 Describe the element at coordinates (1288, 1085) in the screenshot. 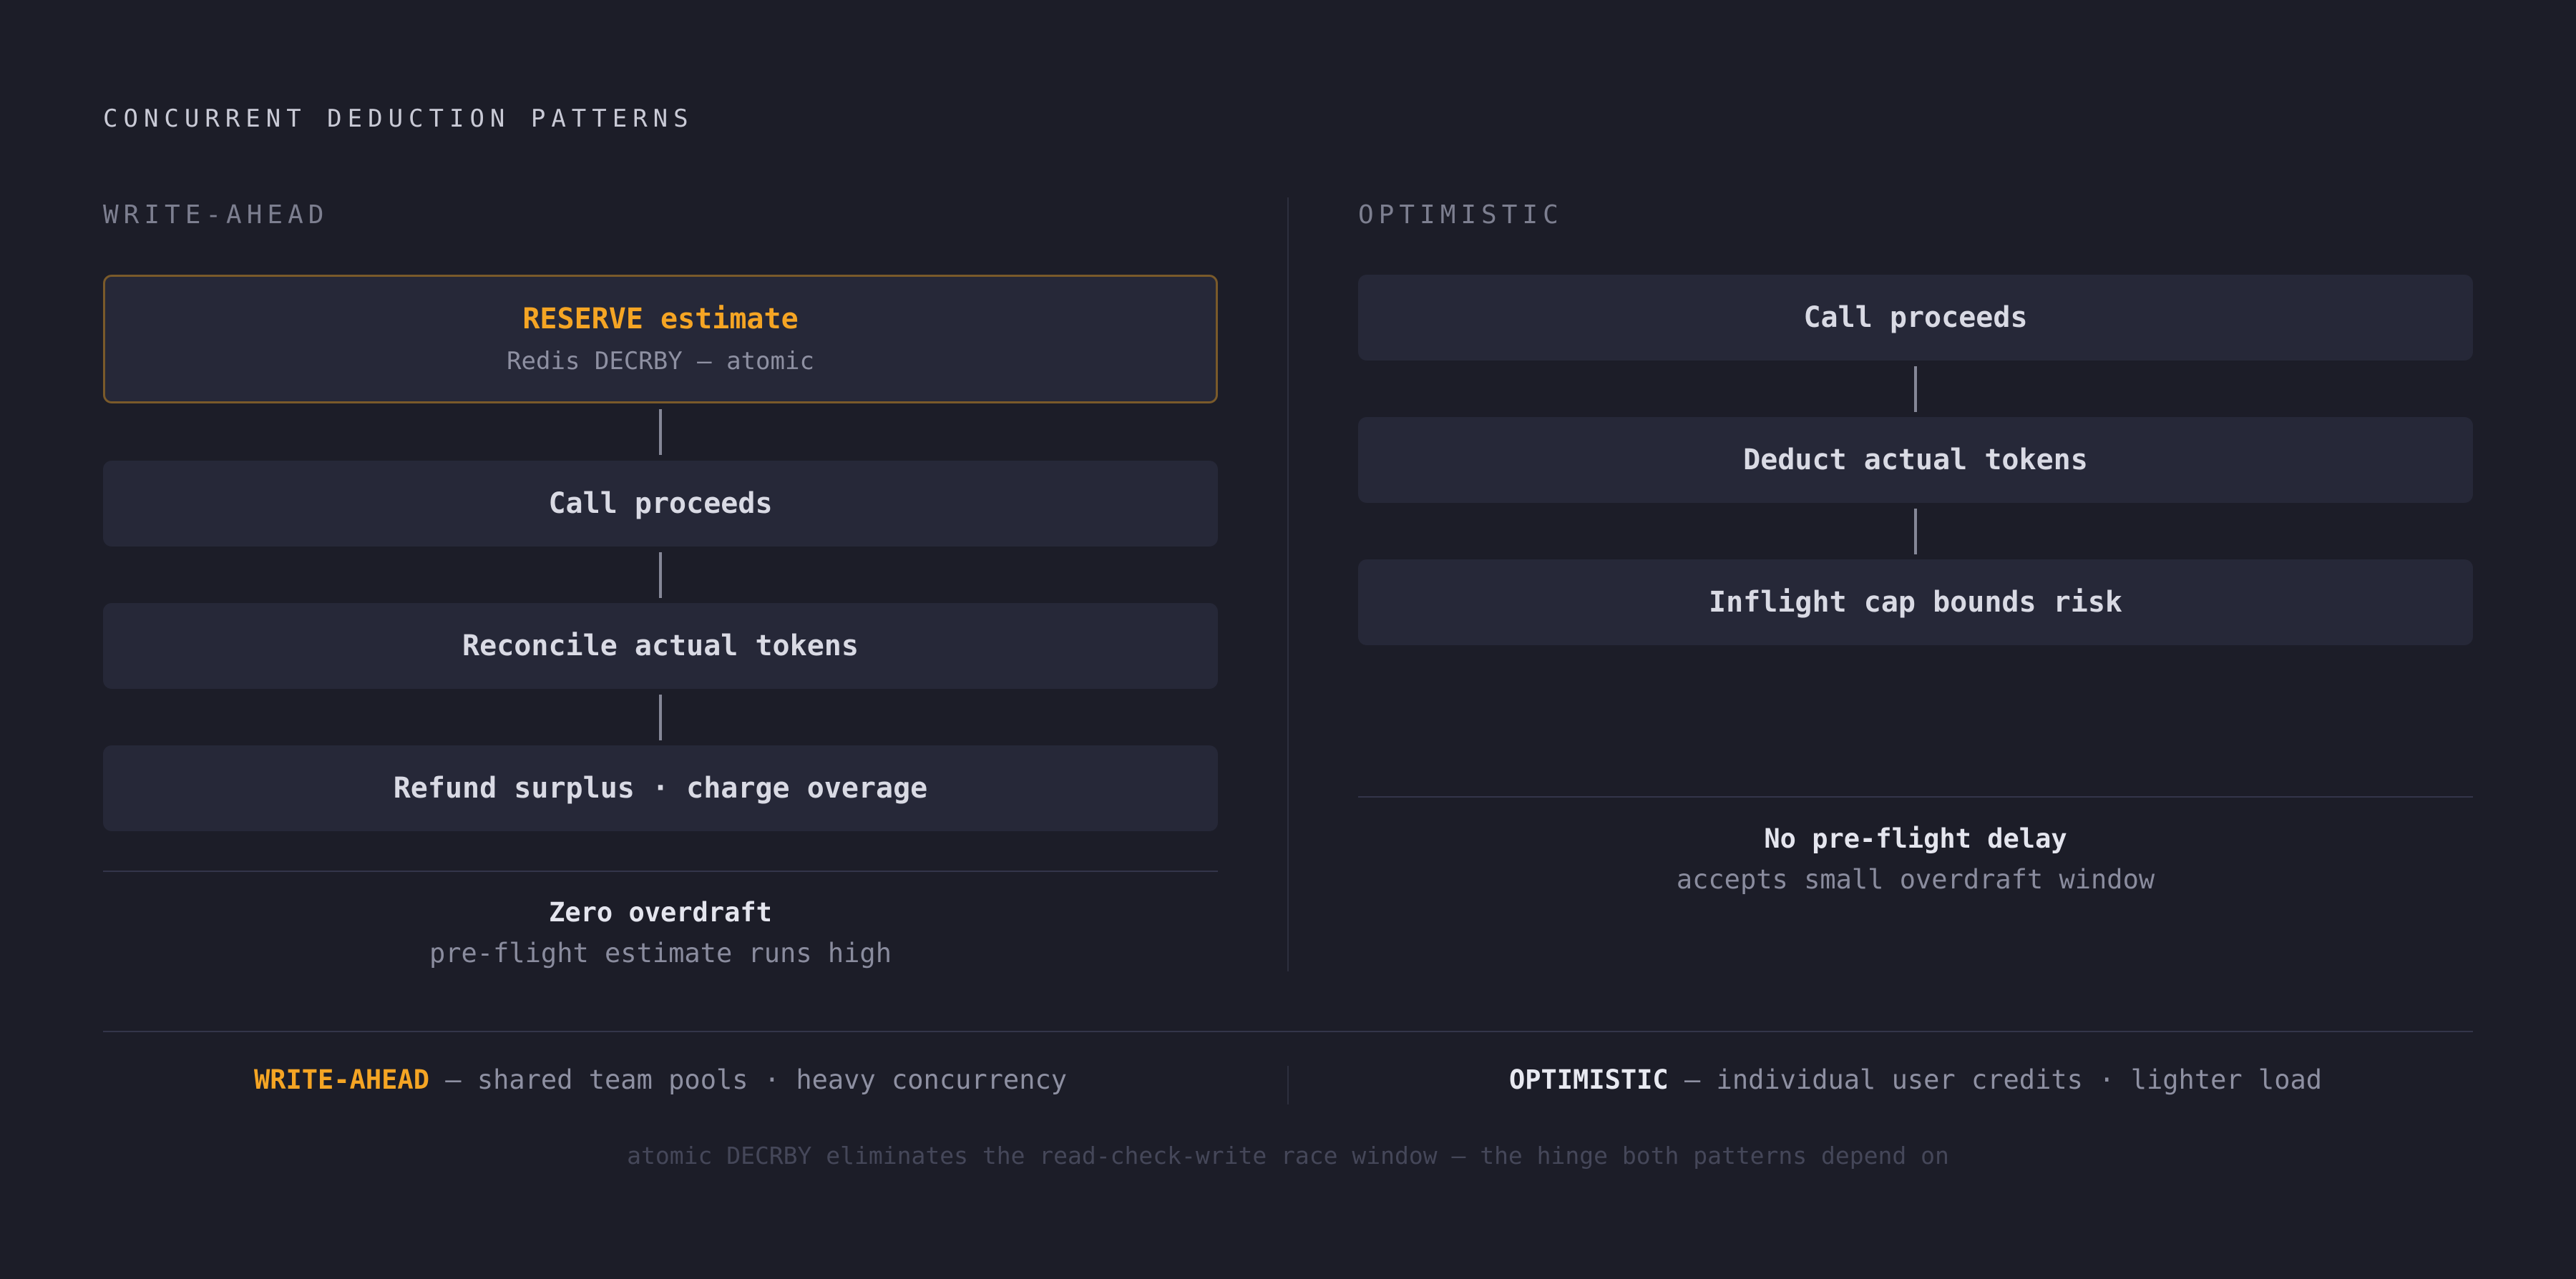

I see `summary-column-divider` at that location.